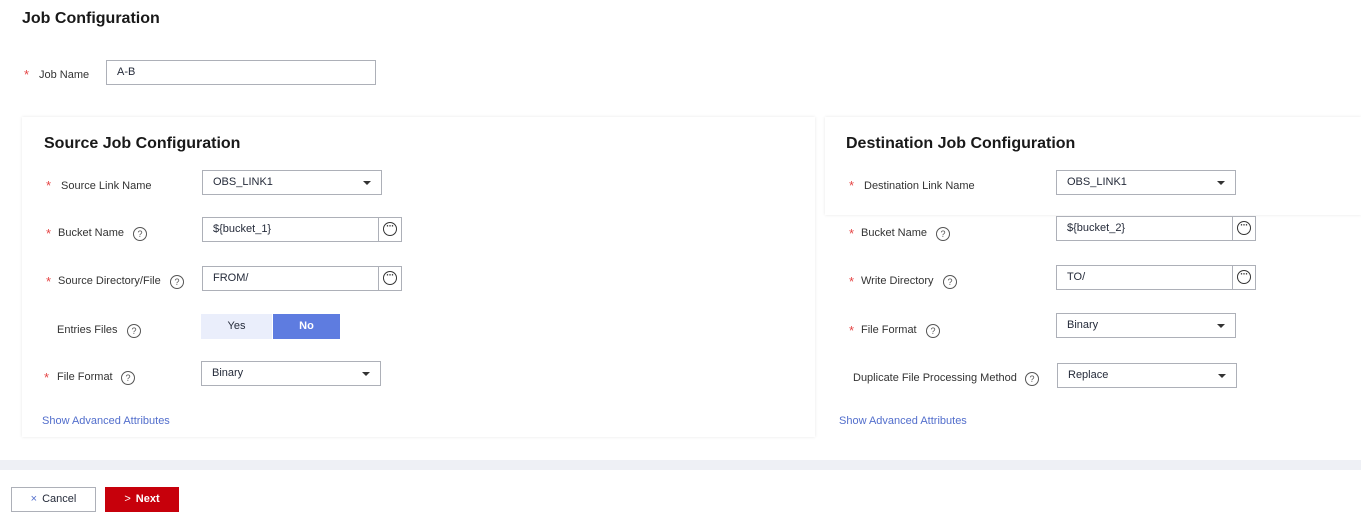  Describe the element at coordinates (1083, 325) in the screenshot. I see `destination-file-format-value: Binary` at that location.